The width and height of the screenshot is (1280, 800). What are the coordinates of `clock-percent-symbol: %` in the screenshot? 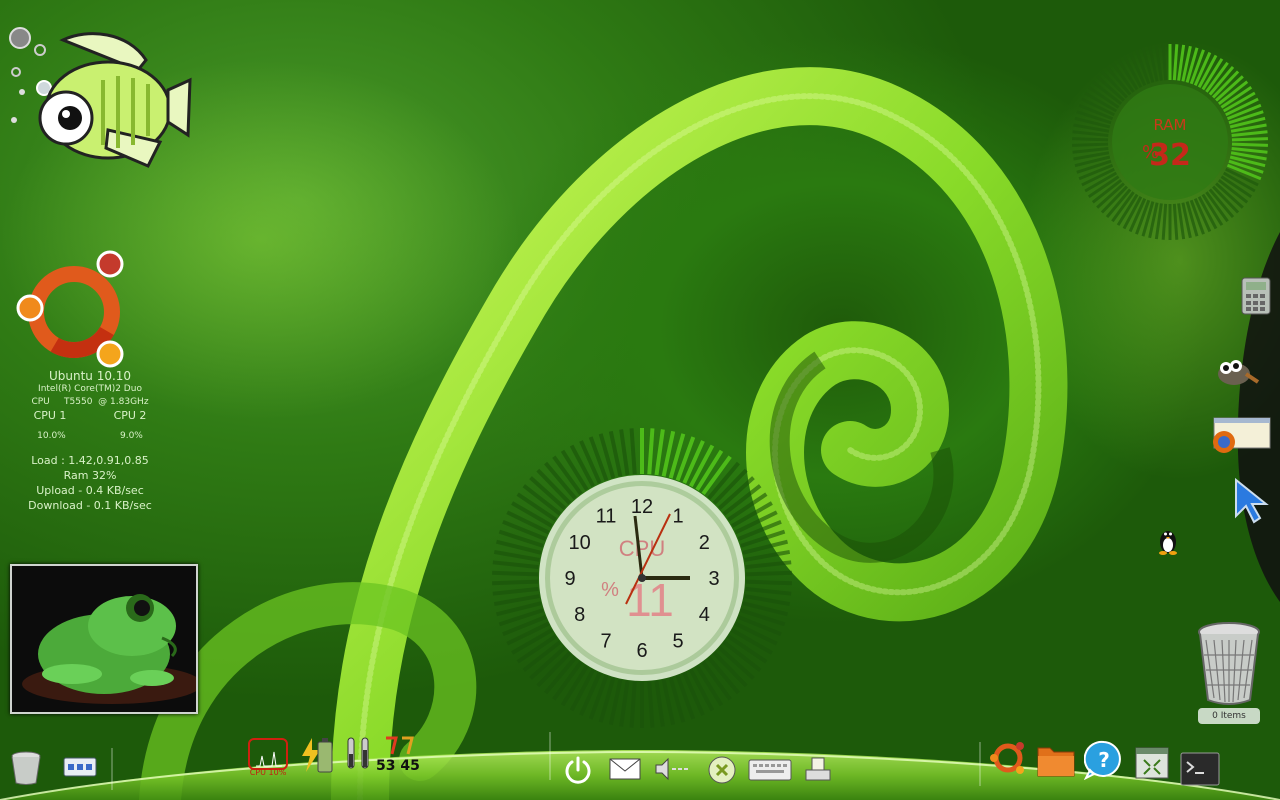 It's located at (610, 590).